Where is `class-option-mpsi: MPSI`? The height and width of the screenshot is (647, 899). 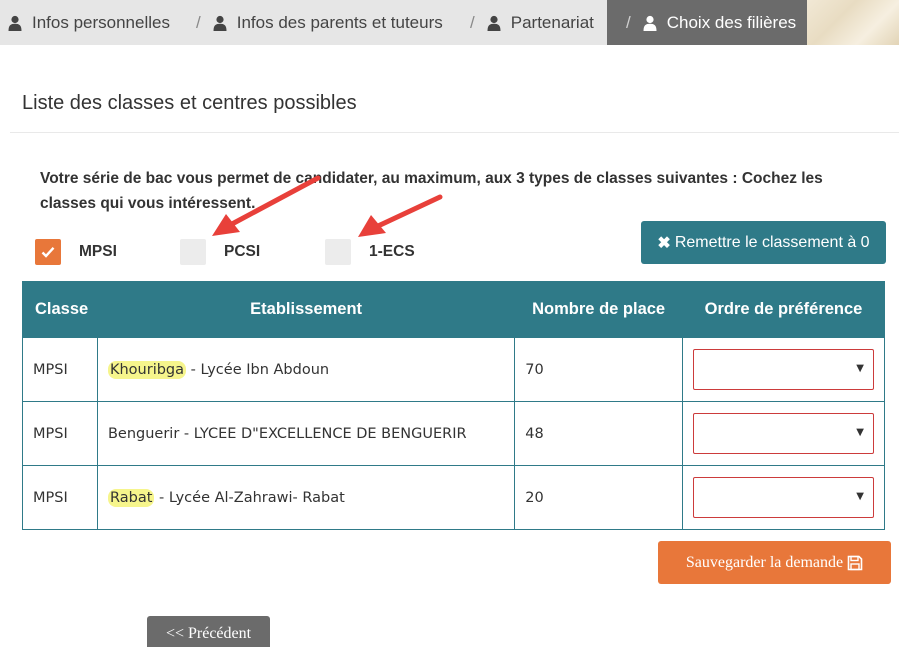 class-option-mpsi: MPSI is located at coordinates (76, 252).